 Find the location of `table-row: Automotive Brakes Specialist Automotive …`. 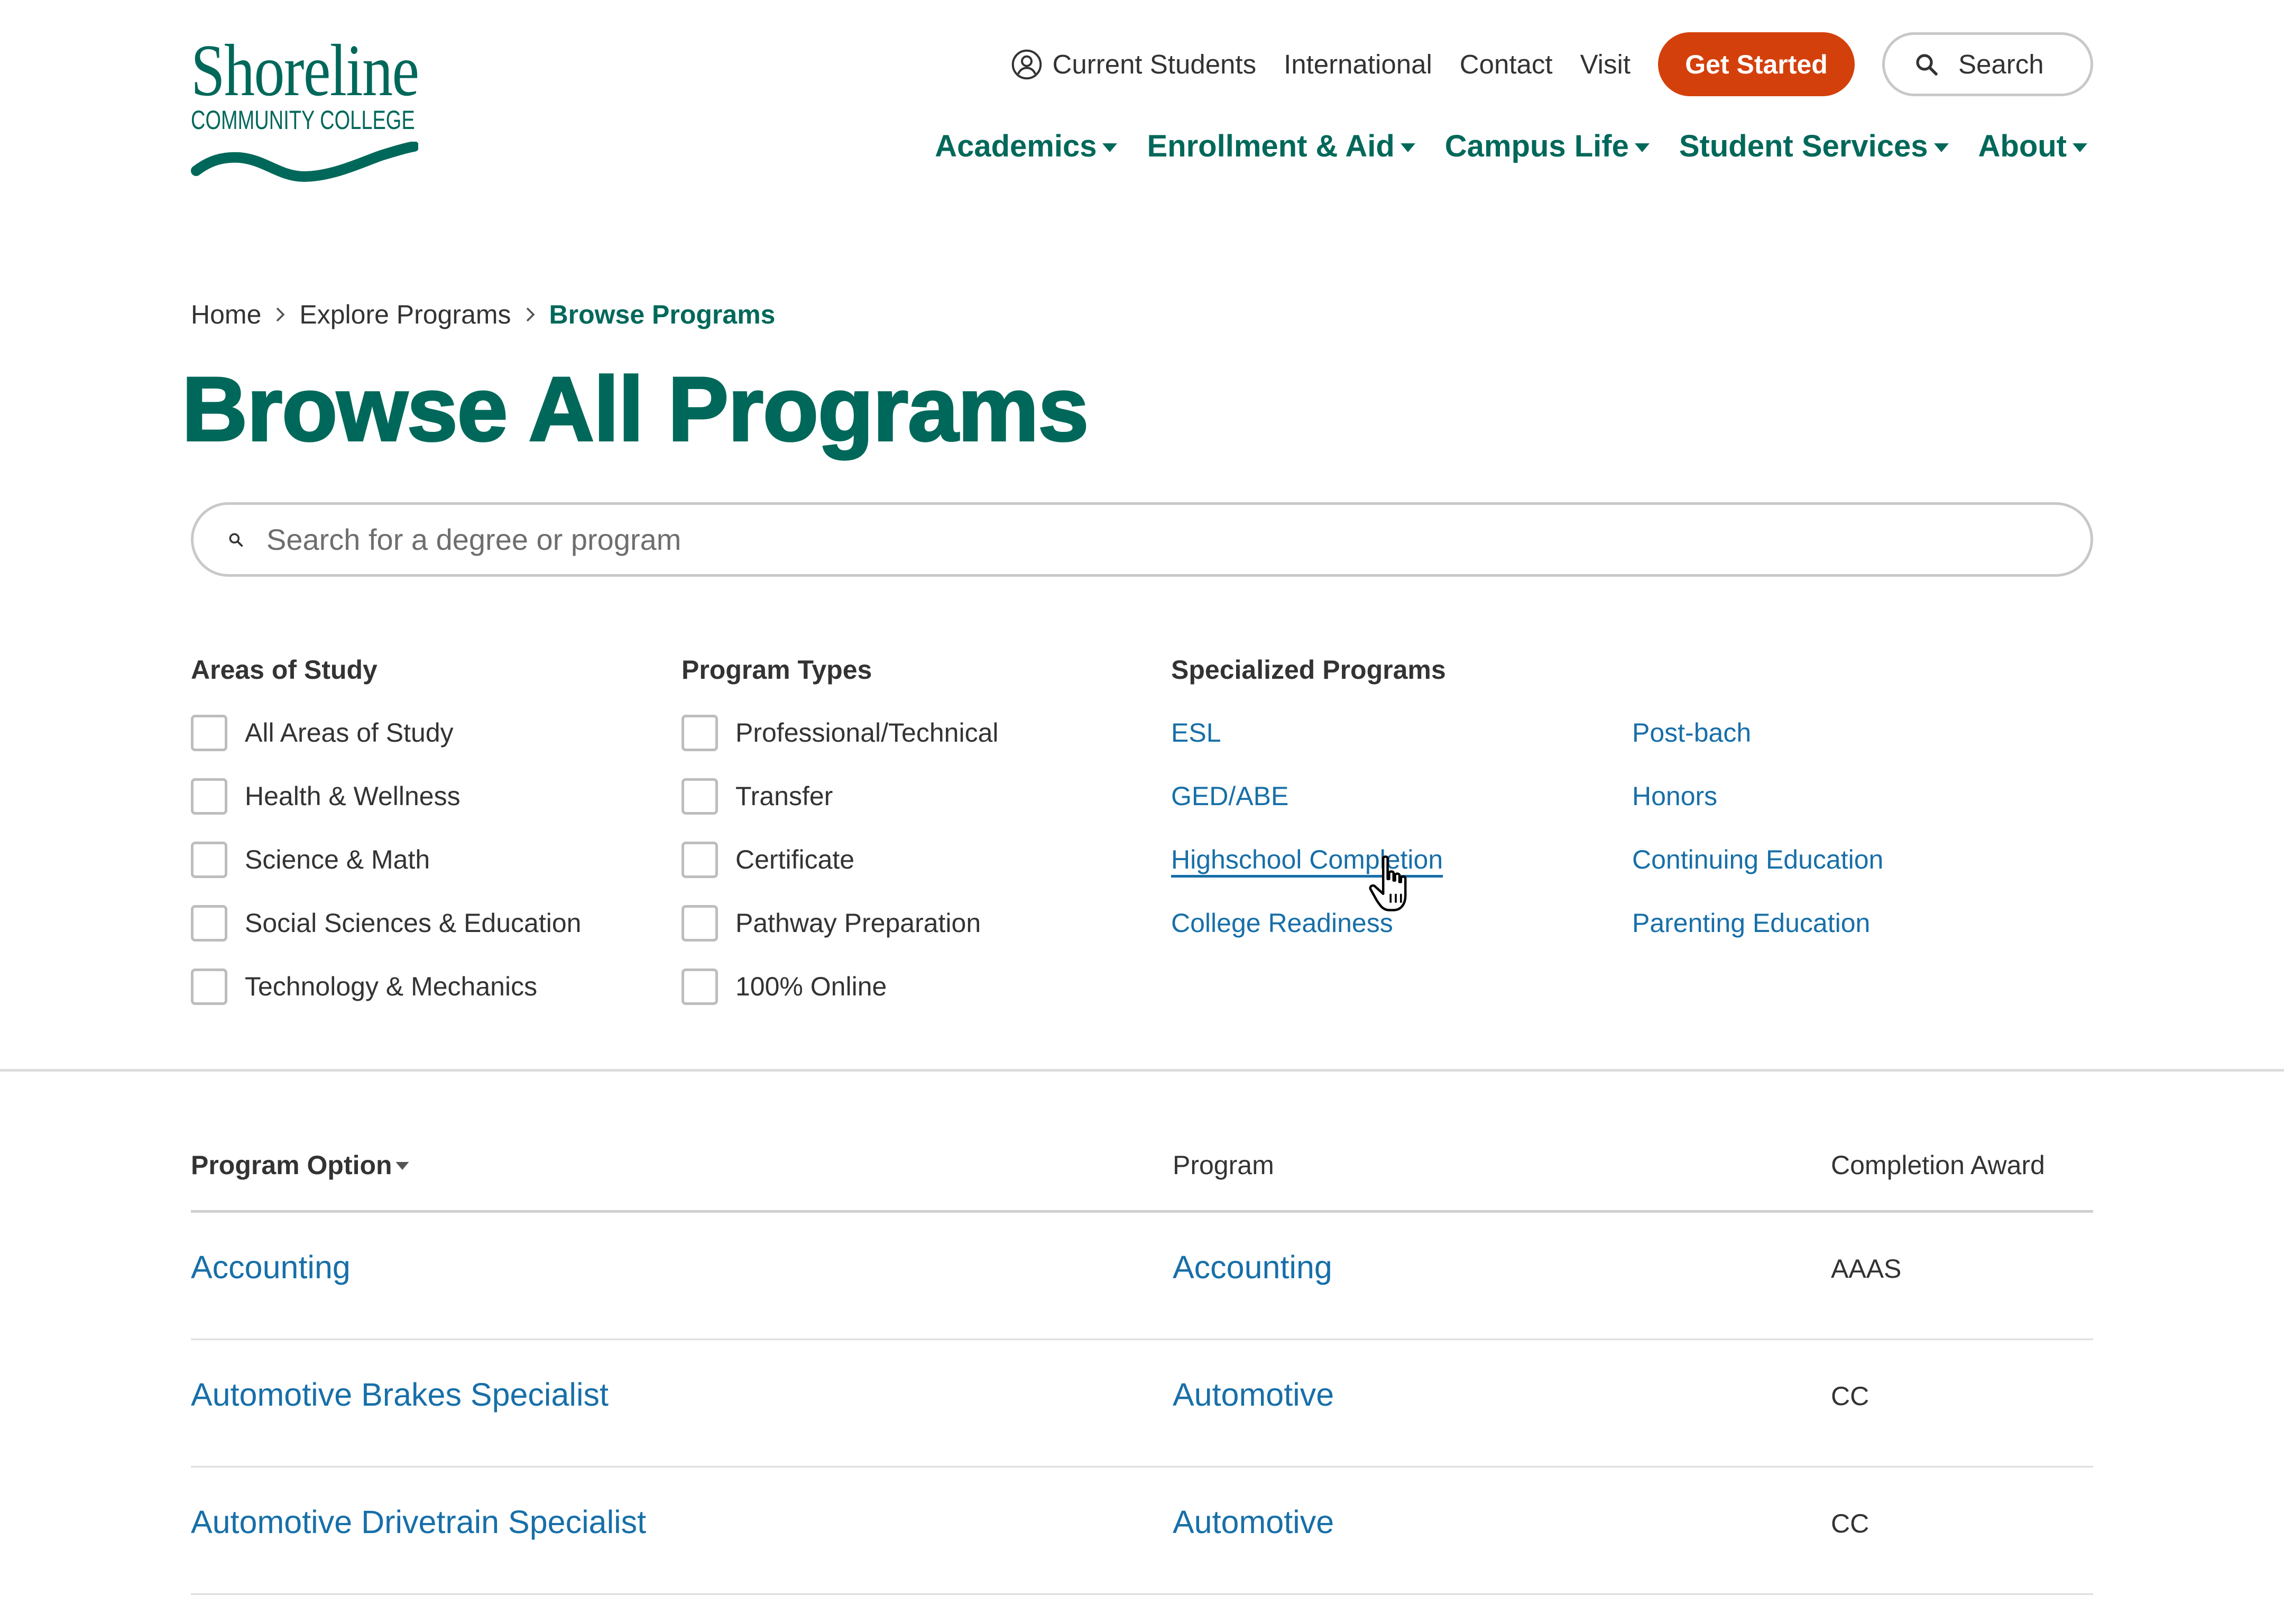

table-row: Automotive Brakes Specialist Automotive … is located at coordinates (1142, 1404).